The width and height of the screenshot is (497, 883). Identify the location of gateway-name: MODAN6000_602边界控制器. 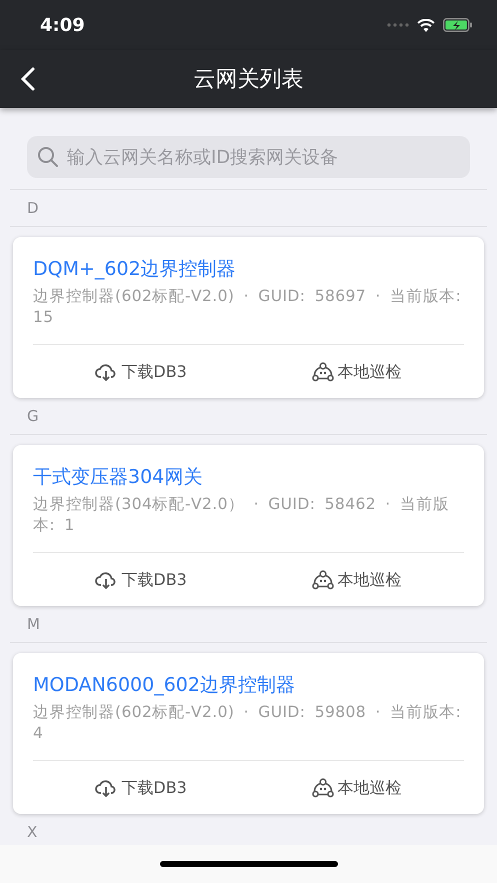
(164, 685).